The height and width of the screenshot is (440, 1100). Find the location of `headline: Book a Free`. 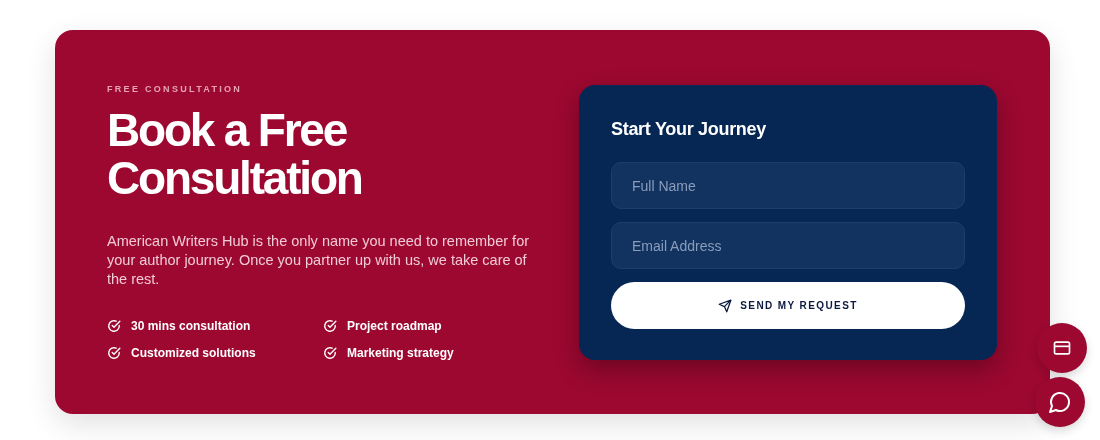

headline: Book a Free is located at coordinates (227, 130).